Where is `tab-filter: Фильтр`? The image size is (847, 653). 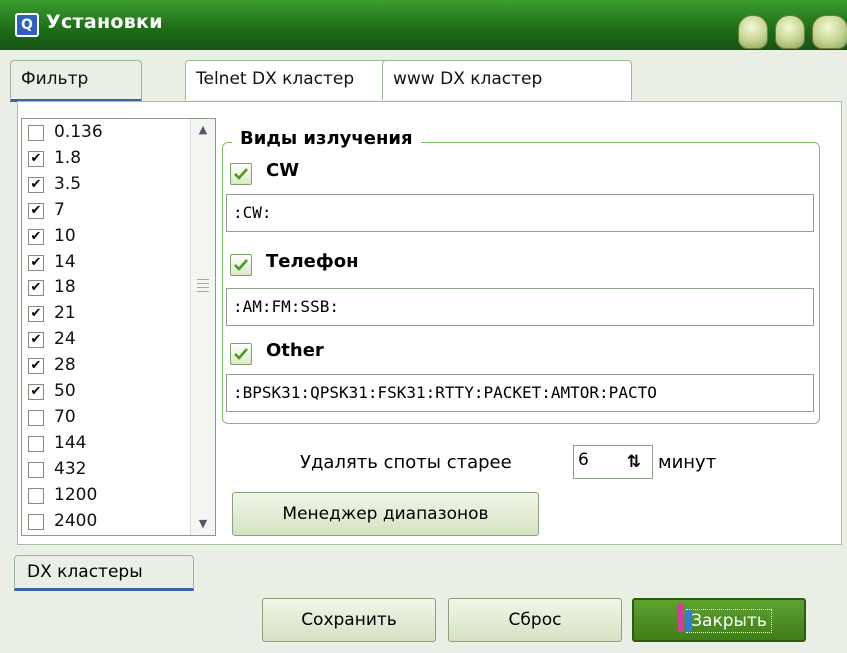
tab-filter: Фильтр is located at coordinates (76, 81).